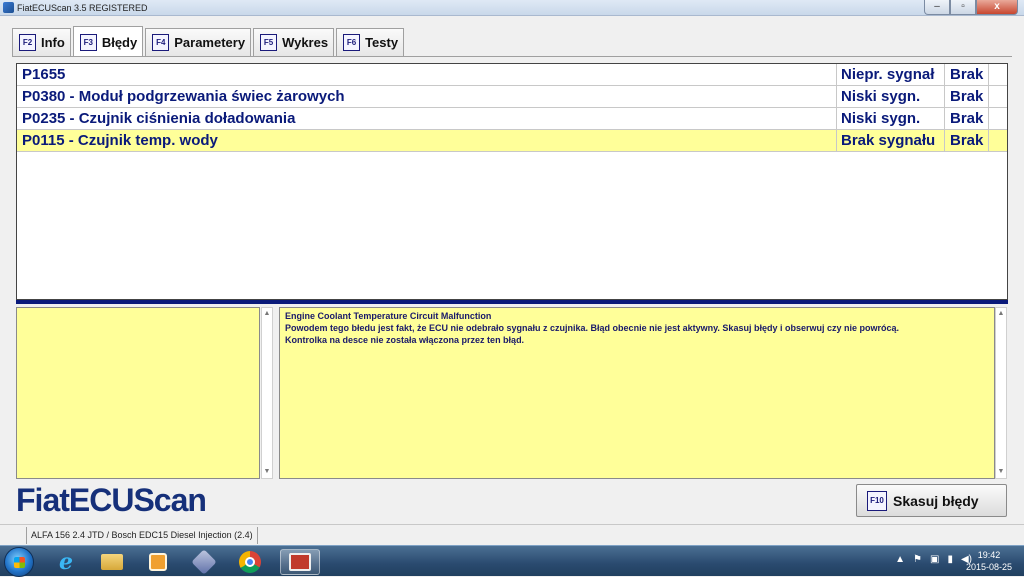 Image resolution: width=1024 pixels, height=577 pixels. I want to click on section-divider, so click(512, 302).